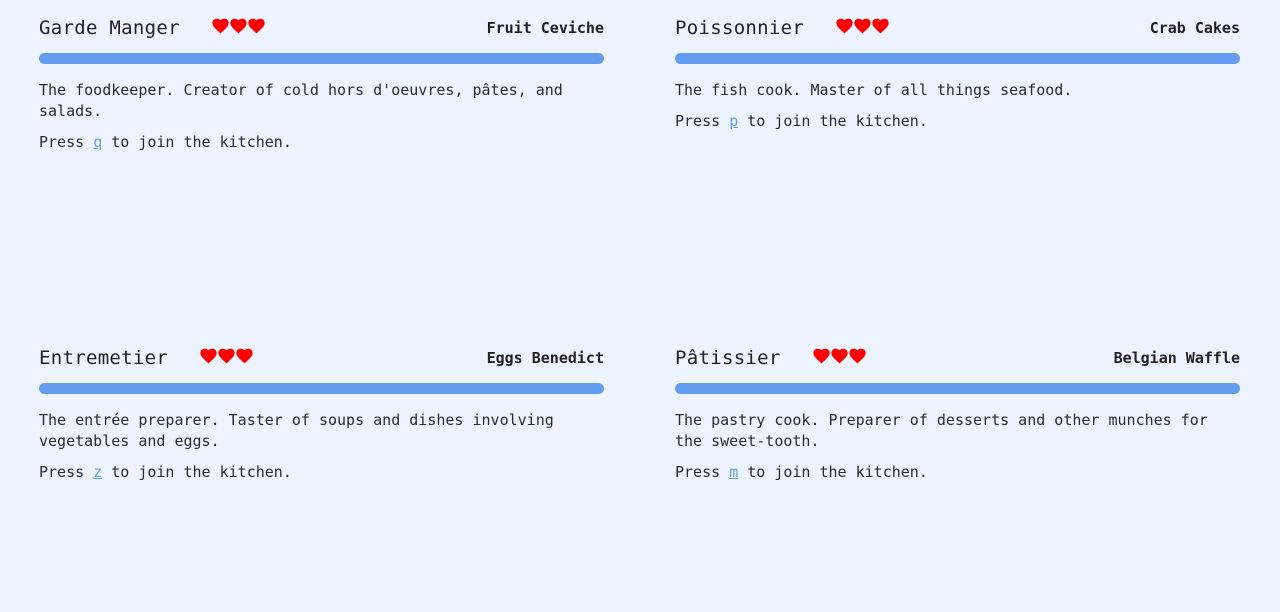 The width and height of the screenshot is (1280, 612). I want to click on dish-name: Fruit Ceviche, so click(545, 28).